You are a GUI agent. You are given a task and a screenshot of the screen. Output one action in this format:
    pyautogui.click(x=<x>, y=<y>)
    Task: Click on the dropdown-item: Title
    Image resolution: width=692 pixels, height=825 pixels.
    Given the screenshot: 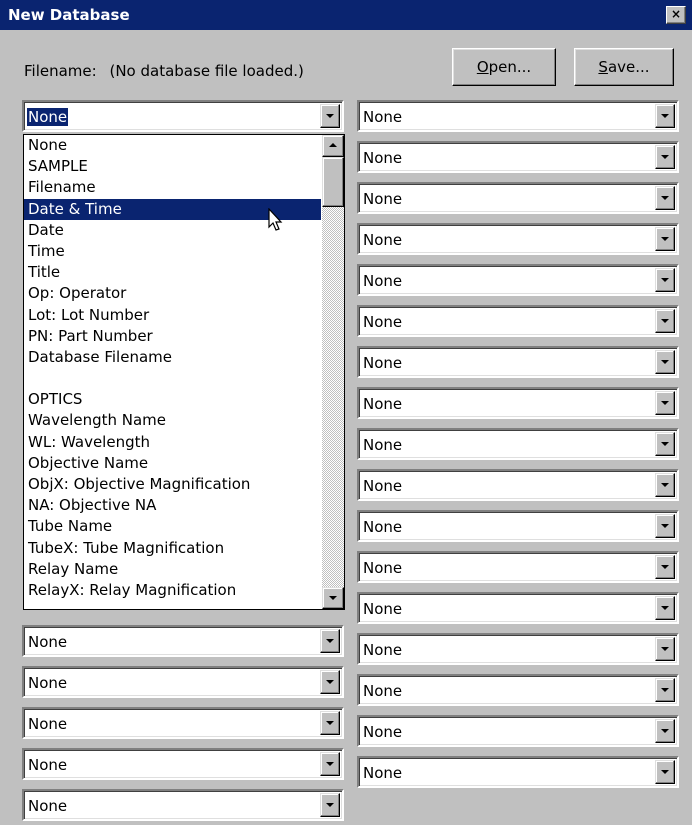 What is the action you would take?
    pyautogui.click(x=172, y=272)
    